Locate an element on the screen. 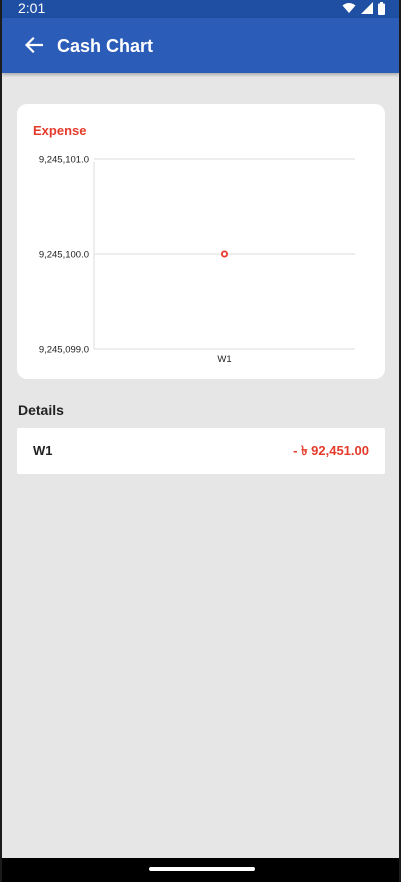 Image resolution: width=401 pixels, height=882 pixels. battery-icon is located at coordinates (381, 8).